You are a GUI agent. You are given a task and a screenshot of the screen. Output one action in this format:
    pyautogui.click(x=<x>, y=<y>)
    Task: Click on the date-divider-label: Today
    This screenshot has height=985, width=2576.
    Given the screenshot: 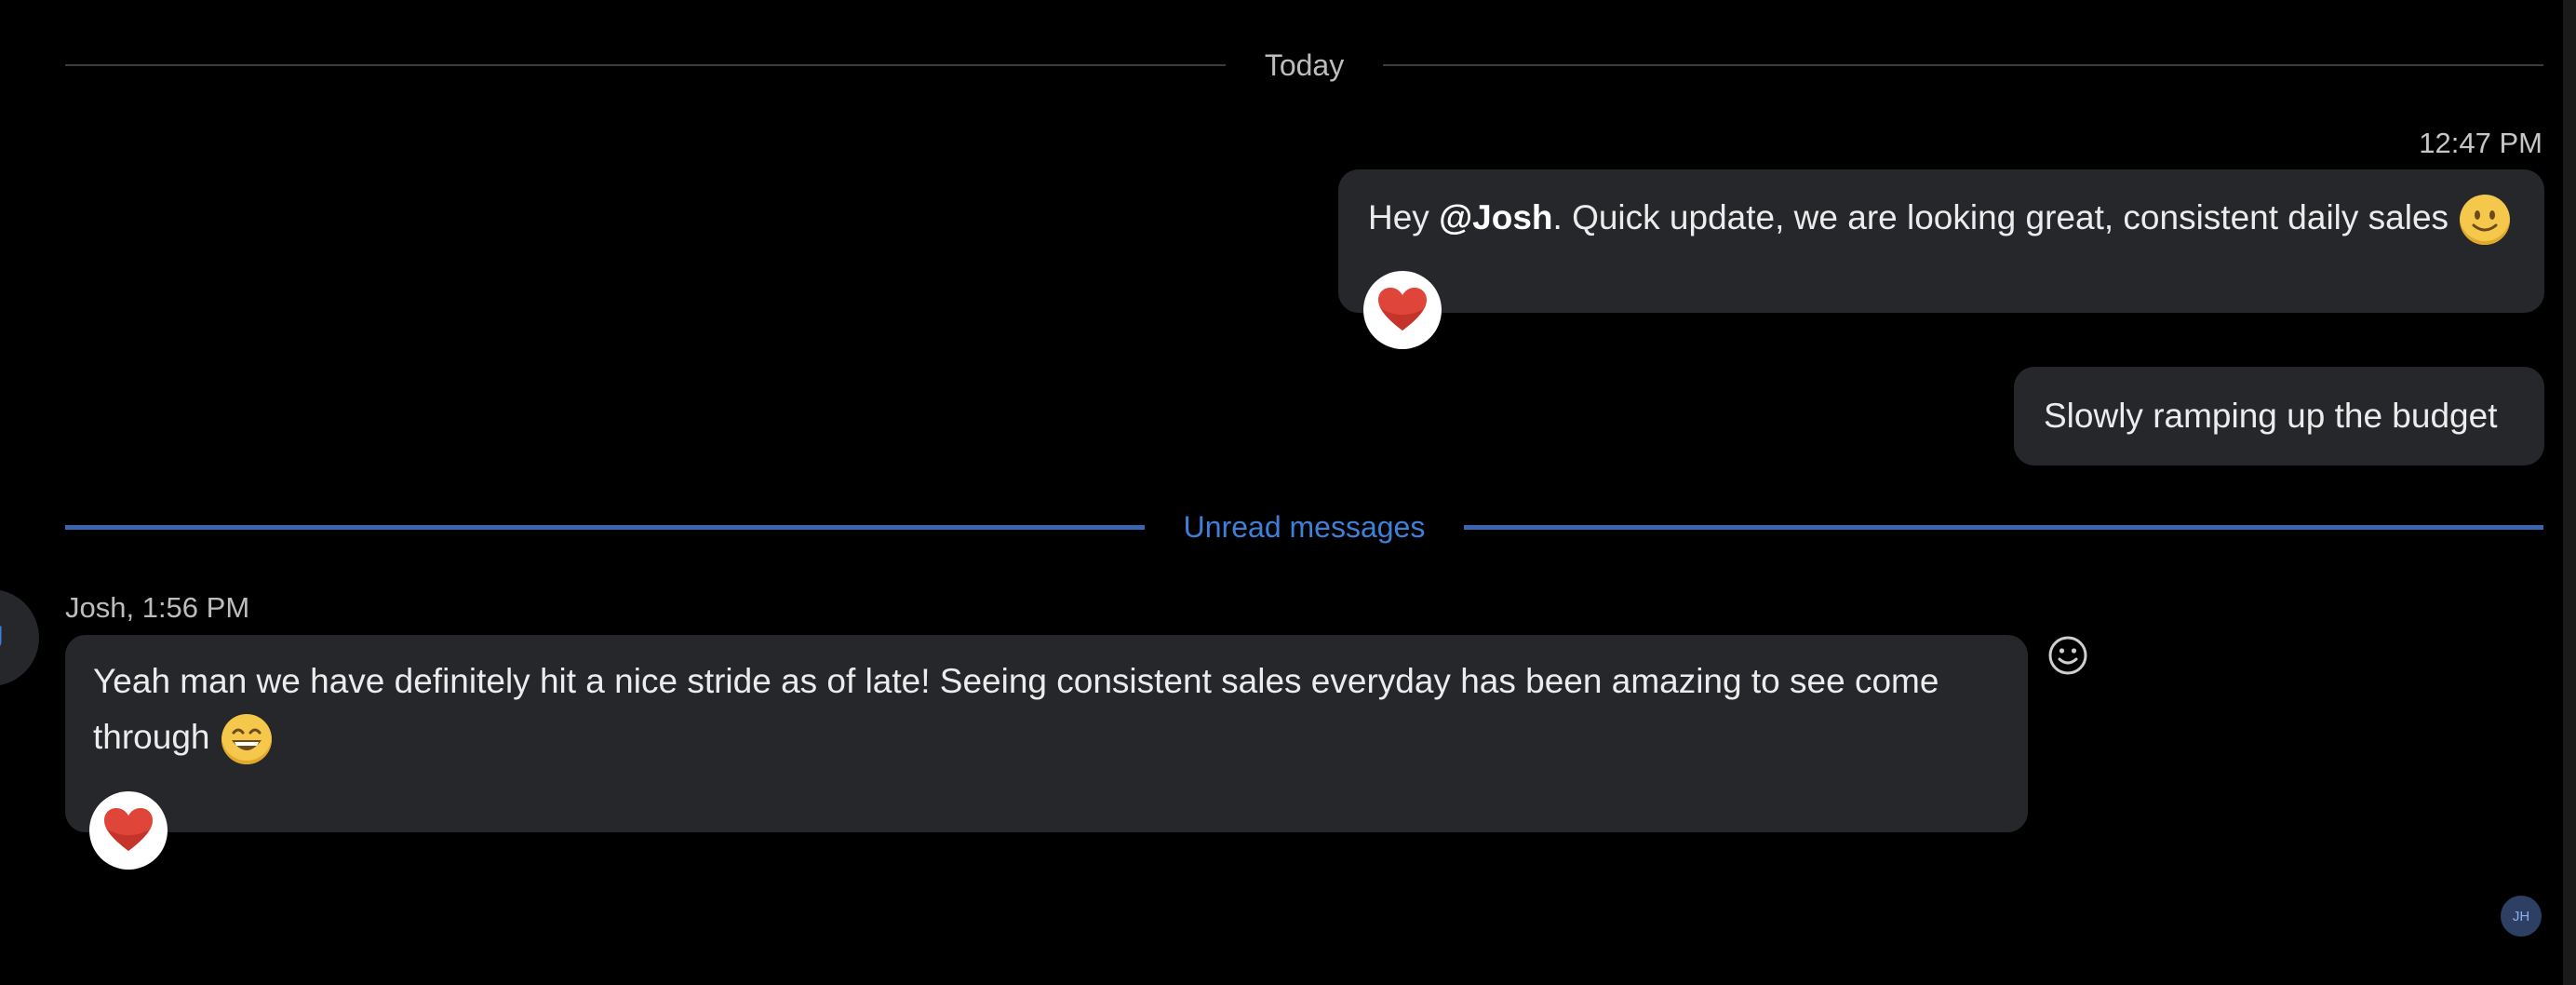 What is the action you would take?
    pyautogui.click(x=1304, y=64)
    